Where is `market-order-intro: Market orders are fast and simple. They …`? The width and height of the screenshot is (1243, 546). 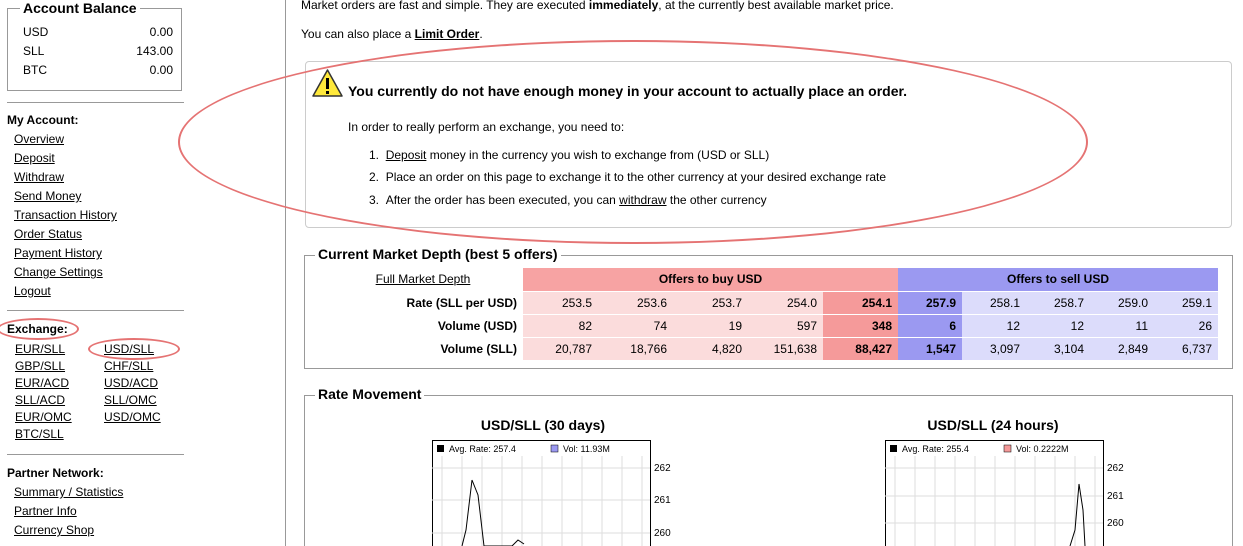
market-order-intro: Market orders are fast and simple. They … is located at coordinates (597, 6).